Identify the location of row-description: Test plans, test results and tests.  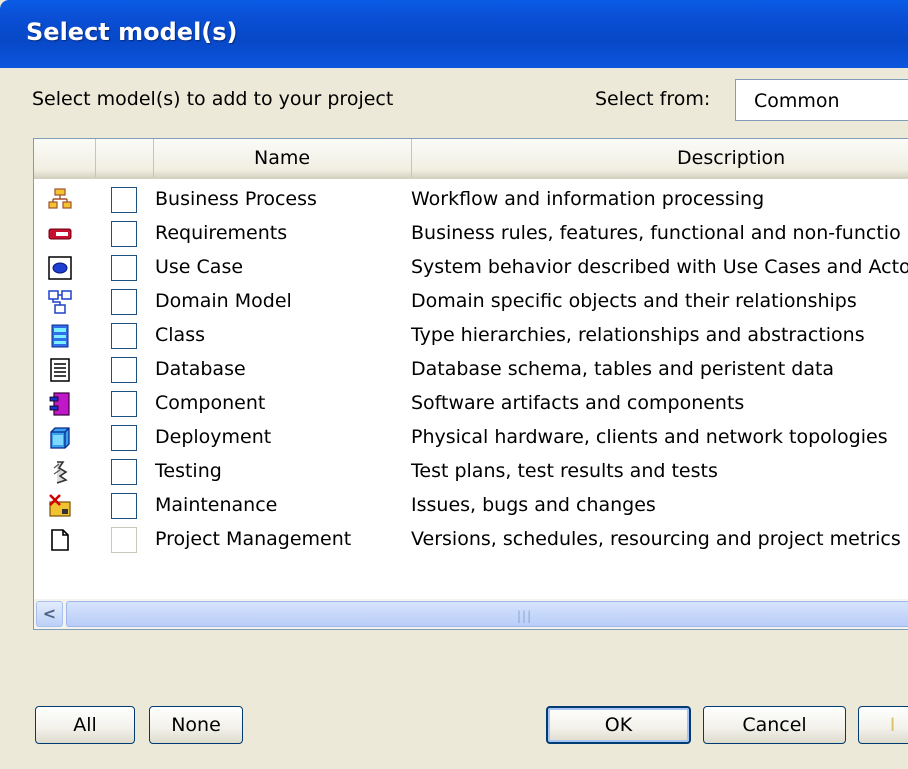
(564, 471).